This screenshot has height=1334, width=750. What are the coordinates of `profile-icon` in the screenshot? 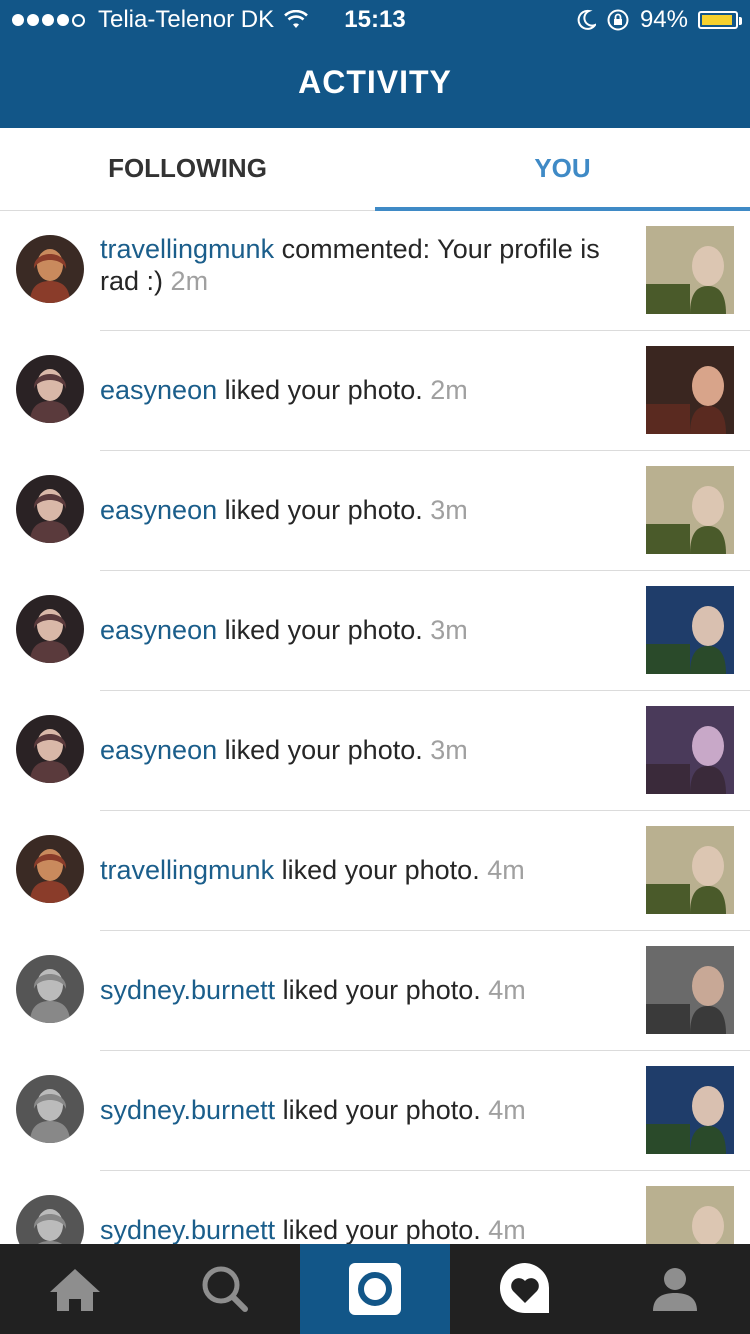 It's located at (675, 1289).